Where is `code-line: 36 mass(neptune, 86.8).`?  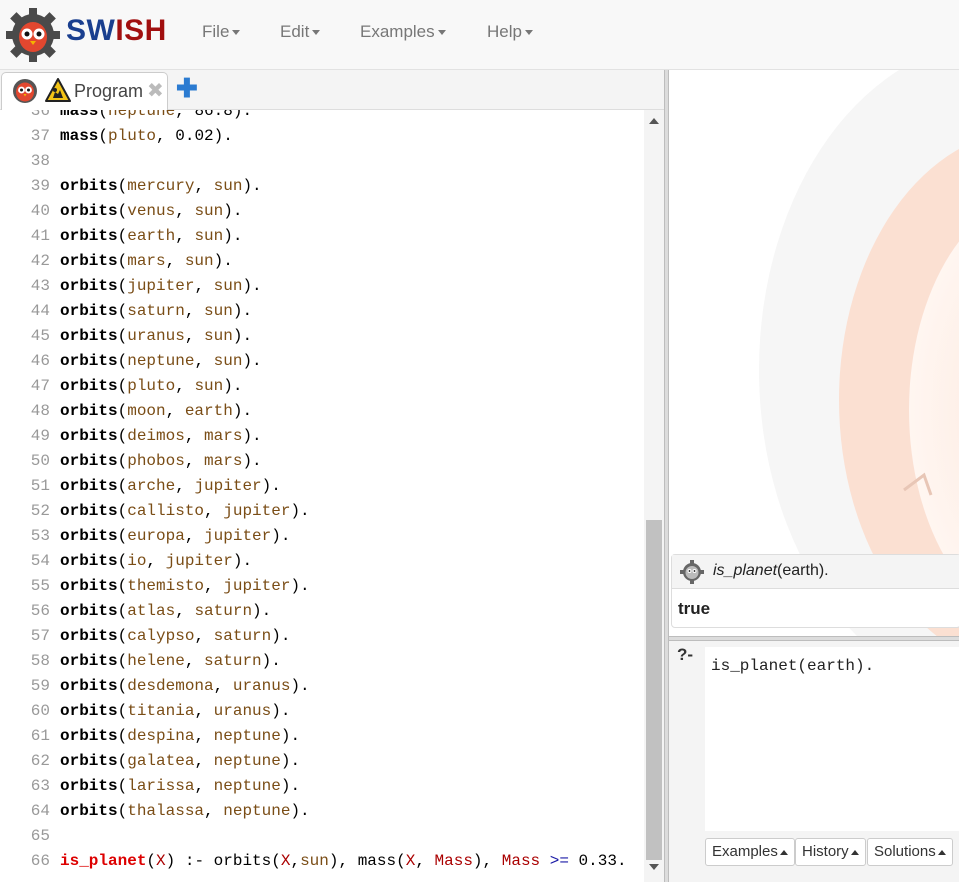
code-line: 36 mass(neptune, 86.8). is located at coordinates (322, 117).